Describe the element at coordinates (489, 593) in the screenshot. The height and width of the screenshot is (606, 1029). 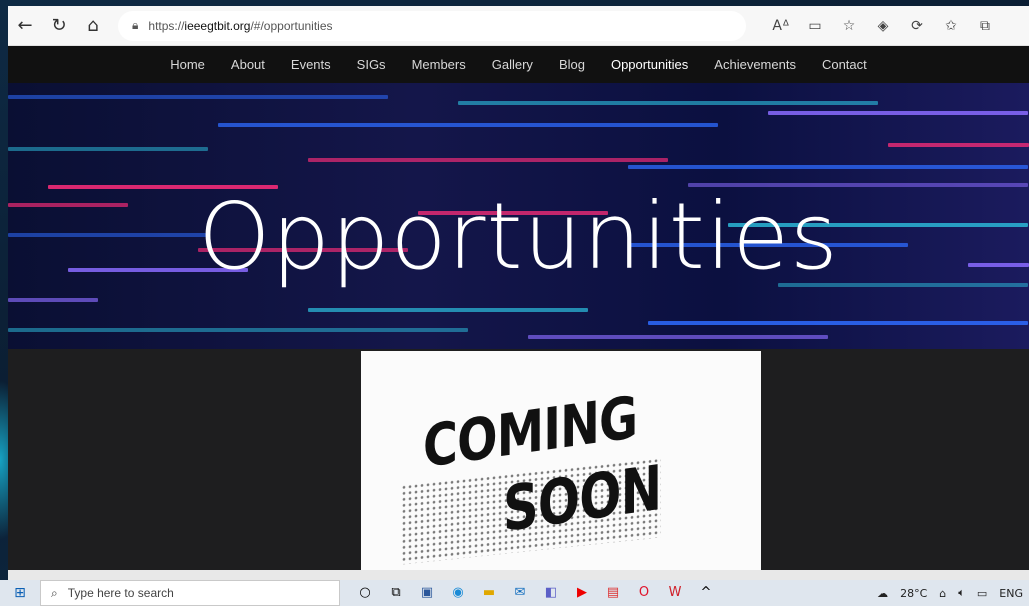
I see `file-explorer-icon: ▬` at that location.